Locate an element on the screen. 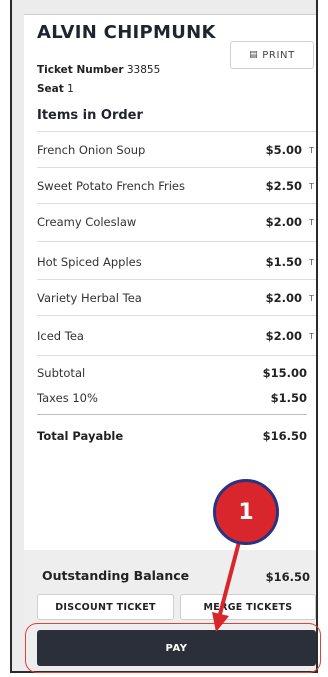  item-name: Creamy Coleslaw is located at coordinates (87, 222).